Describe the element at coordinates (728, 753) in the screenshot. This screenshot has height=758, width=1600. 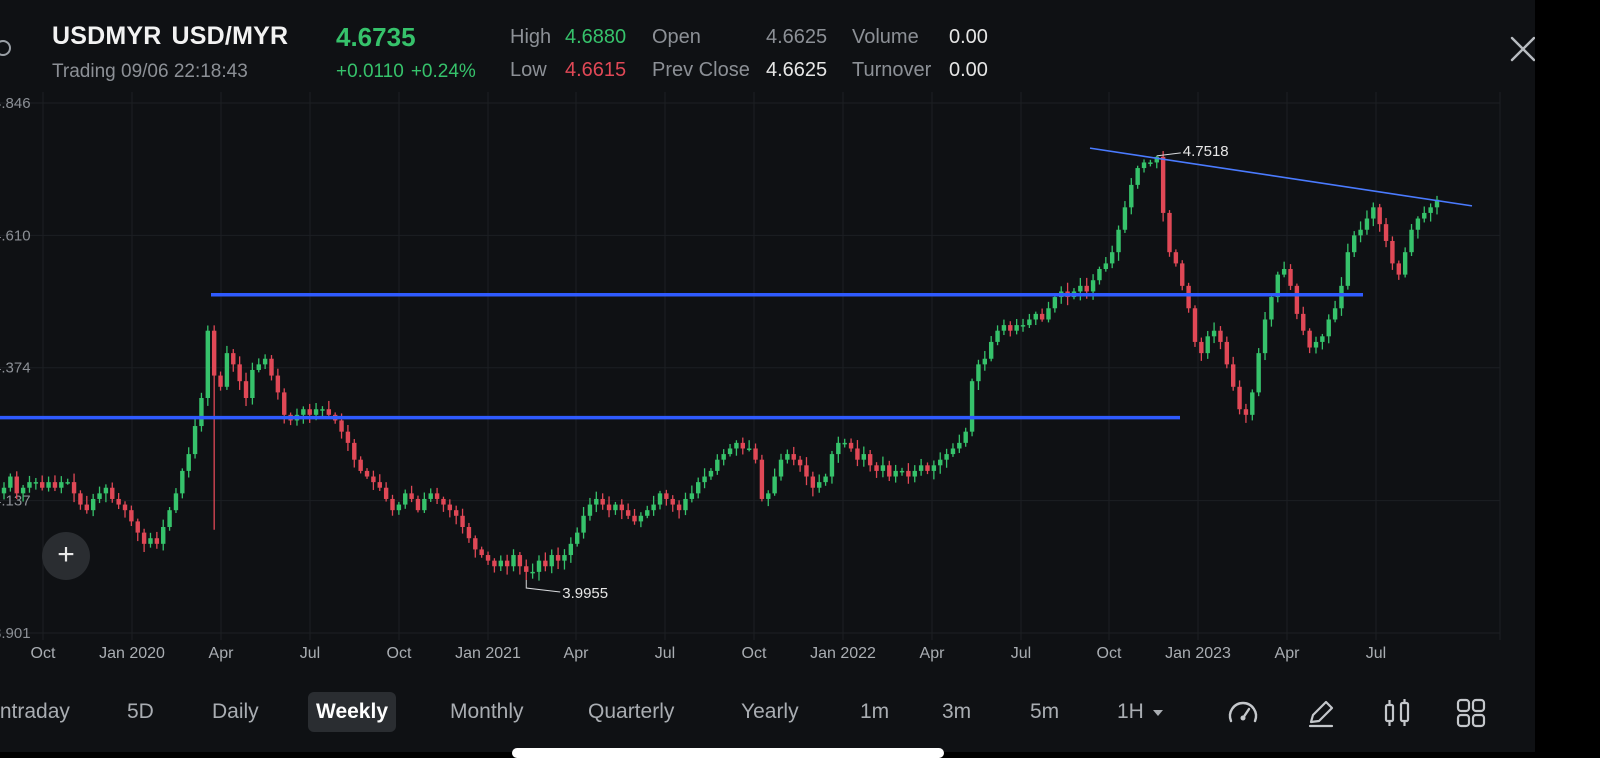
I see `home-indicator` at that location.